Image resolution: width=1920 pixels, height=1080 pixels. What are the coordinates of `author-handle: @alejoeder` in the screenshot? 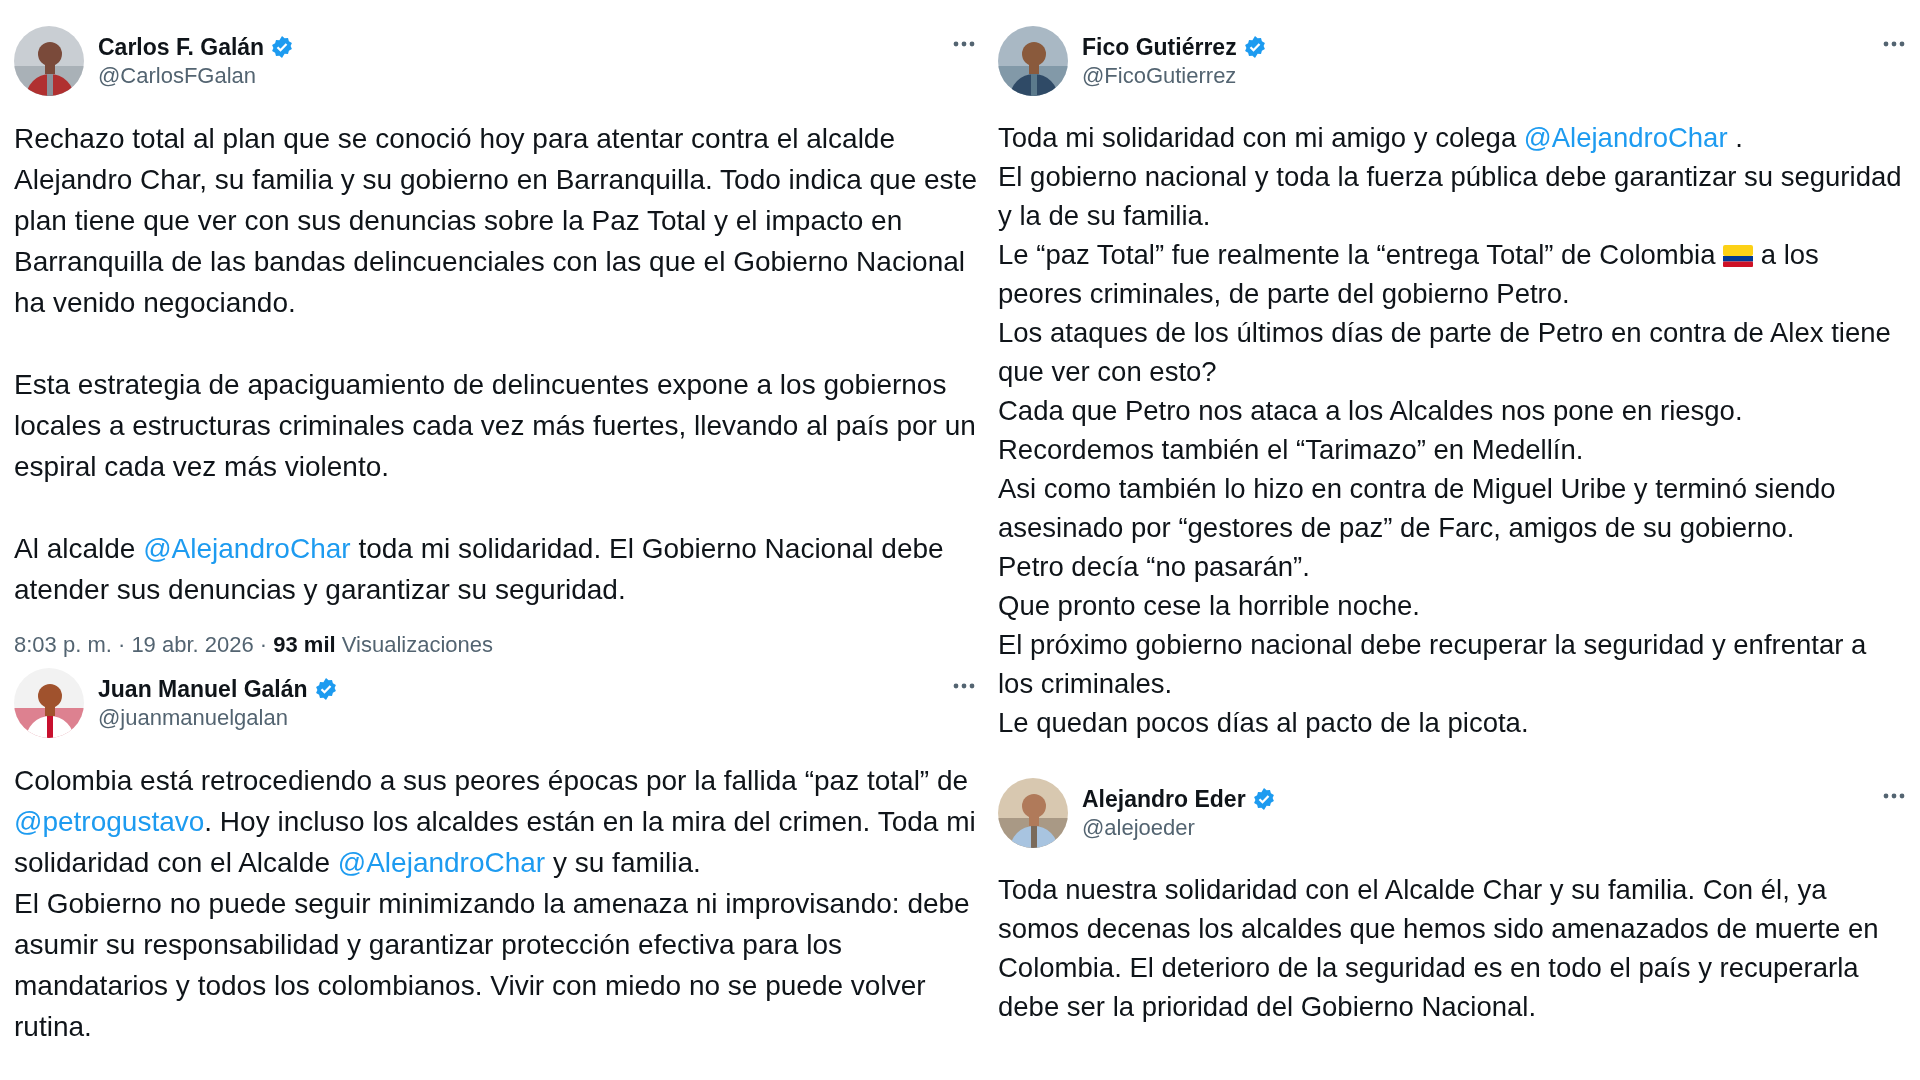 It's located at (1475, 827).